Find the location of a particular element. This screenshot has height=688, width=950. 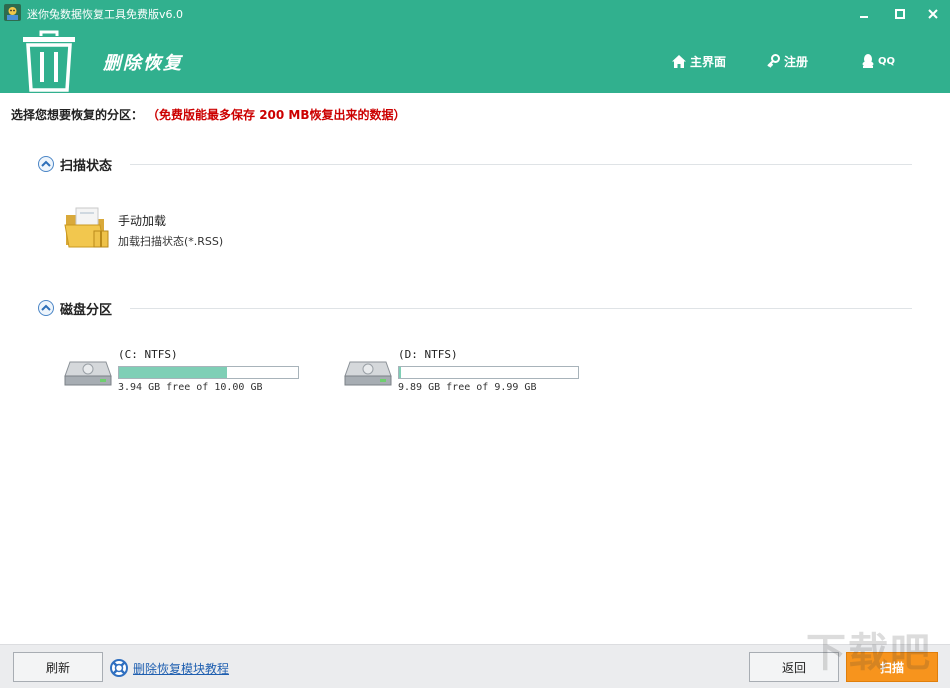

folder-icon is located at coordinates (86, 227).